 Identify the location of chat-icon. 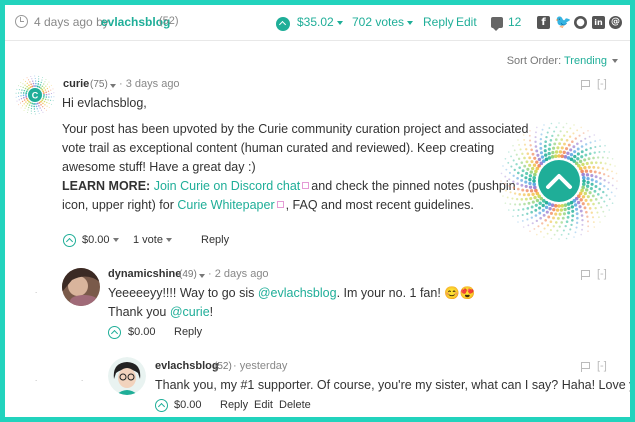
(497, 24).